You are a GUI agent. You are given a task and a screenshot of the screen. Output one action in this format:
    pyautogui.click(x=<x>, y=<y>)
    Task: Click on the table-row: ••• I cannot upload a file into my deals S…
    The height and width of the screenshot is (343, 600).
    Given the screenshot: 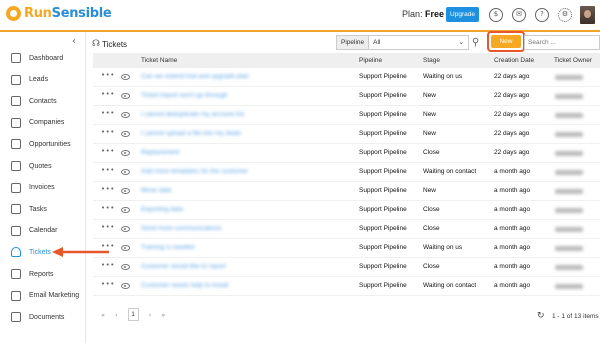 What is the action you would take?
    pyautogui.click(x=346, y=134)
    